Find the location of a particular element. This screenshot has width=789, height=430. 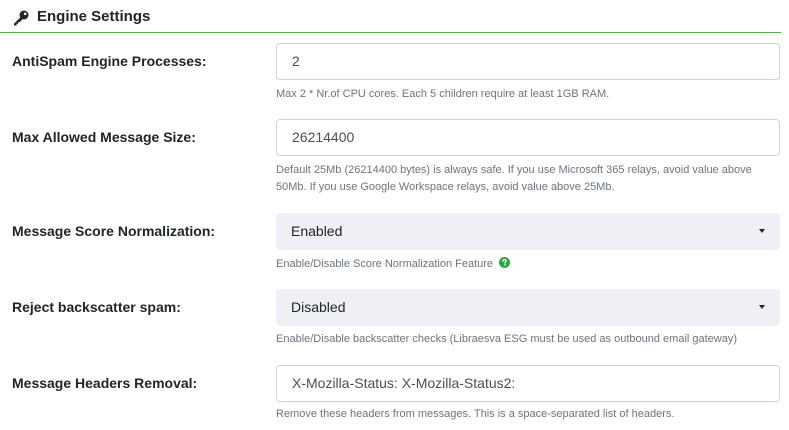

headers-removal-input: X-Mozilla-Status: X-Mozilla-Status2: is located at coordinates (528, 383).